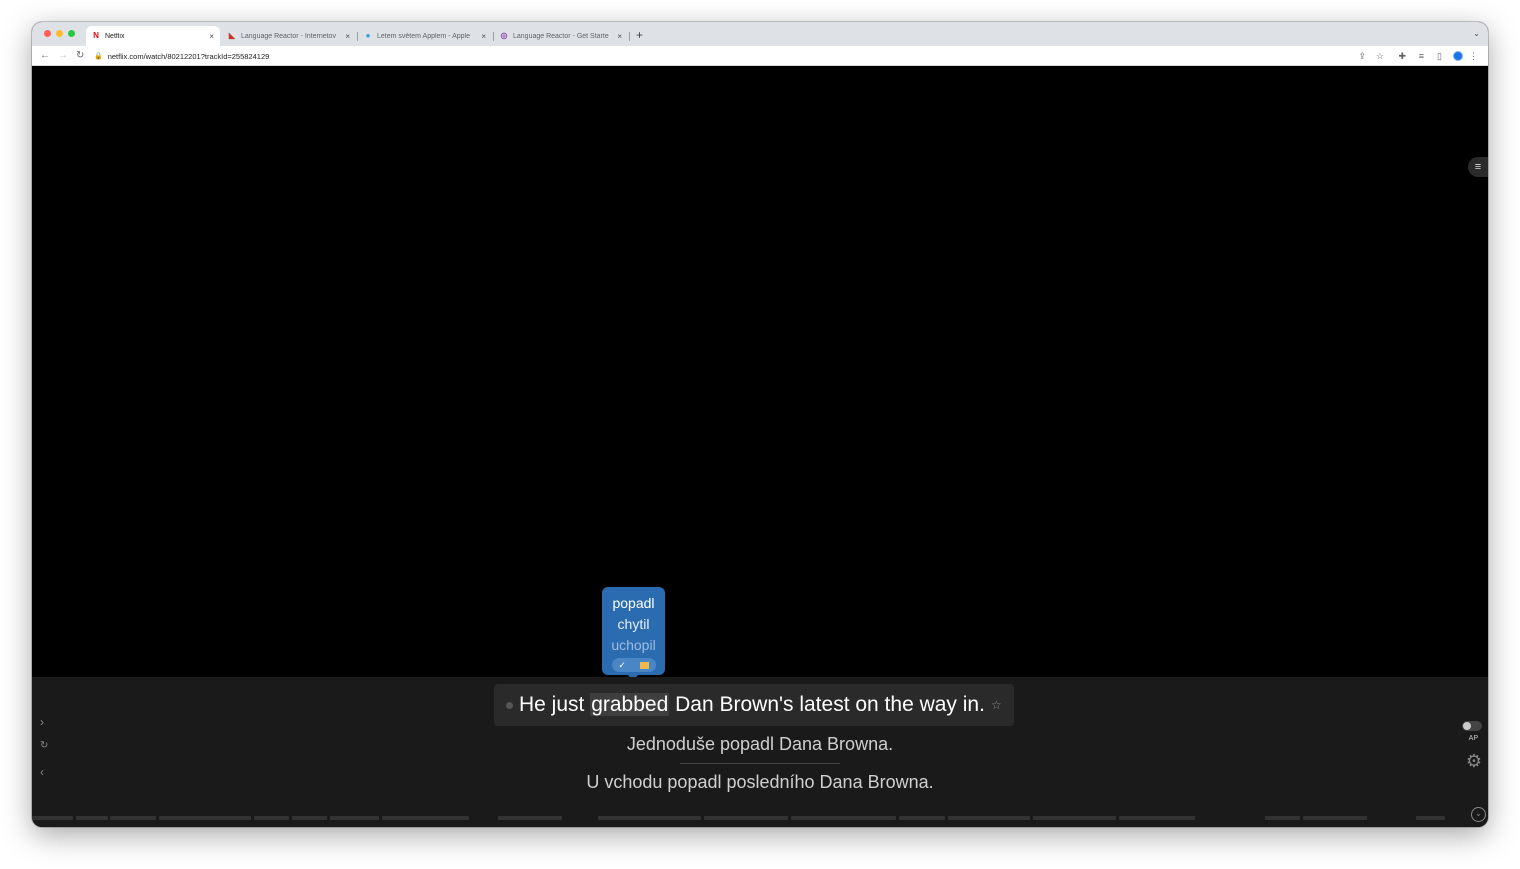  Describe the element at coordinates (633, 603) in the screenshot. I see `popup-translation-primary: popadl` at that location.